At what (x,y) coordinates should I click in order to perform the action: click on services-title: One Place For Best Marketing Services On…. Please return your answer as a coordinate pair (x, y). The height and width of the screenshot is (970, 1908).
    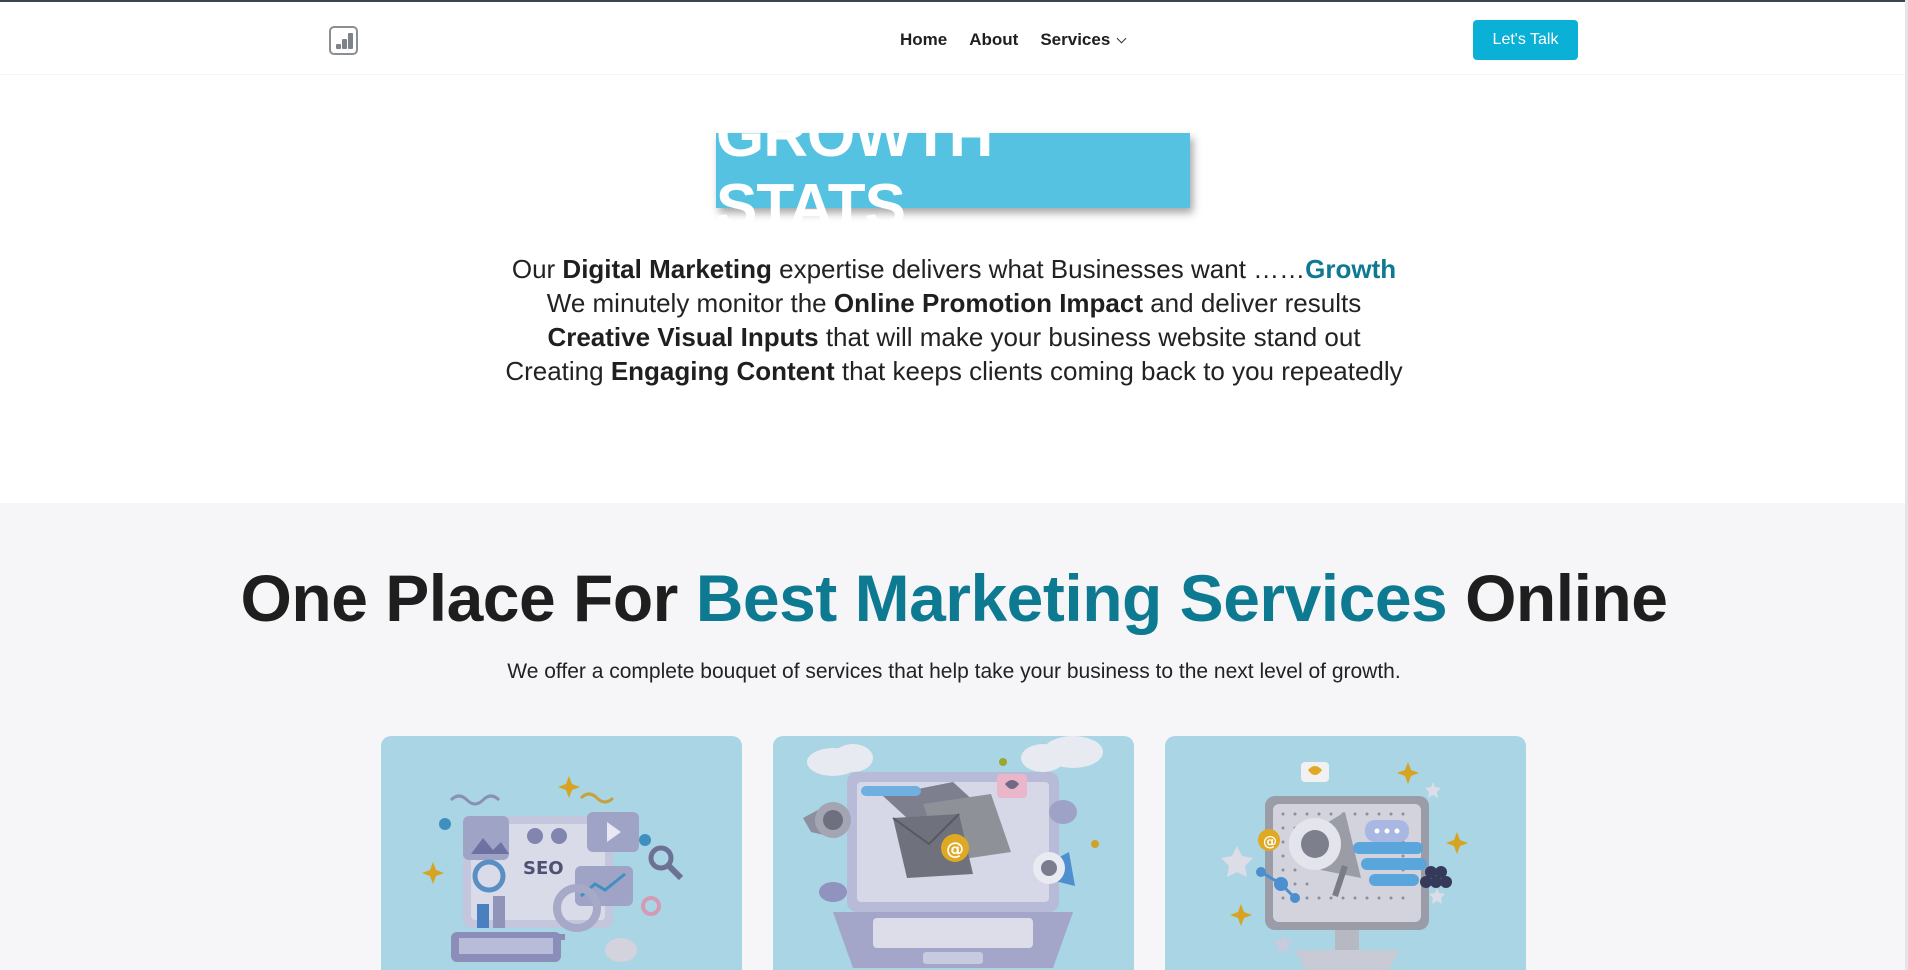
    Looking at the image, I should click on (954, 598).